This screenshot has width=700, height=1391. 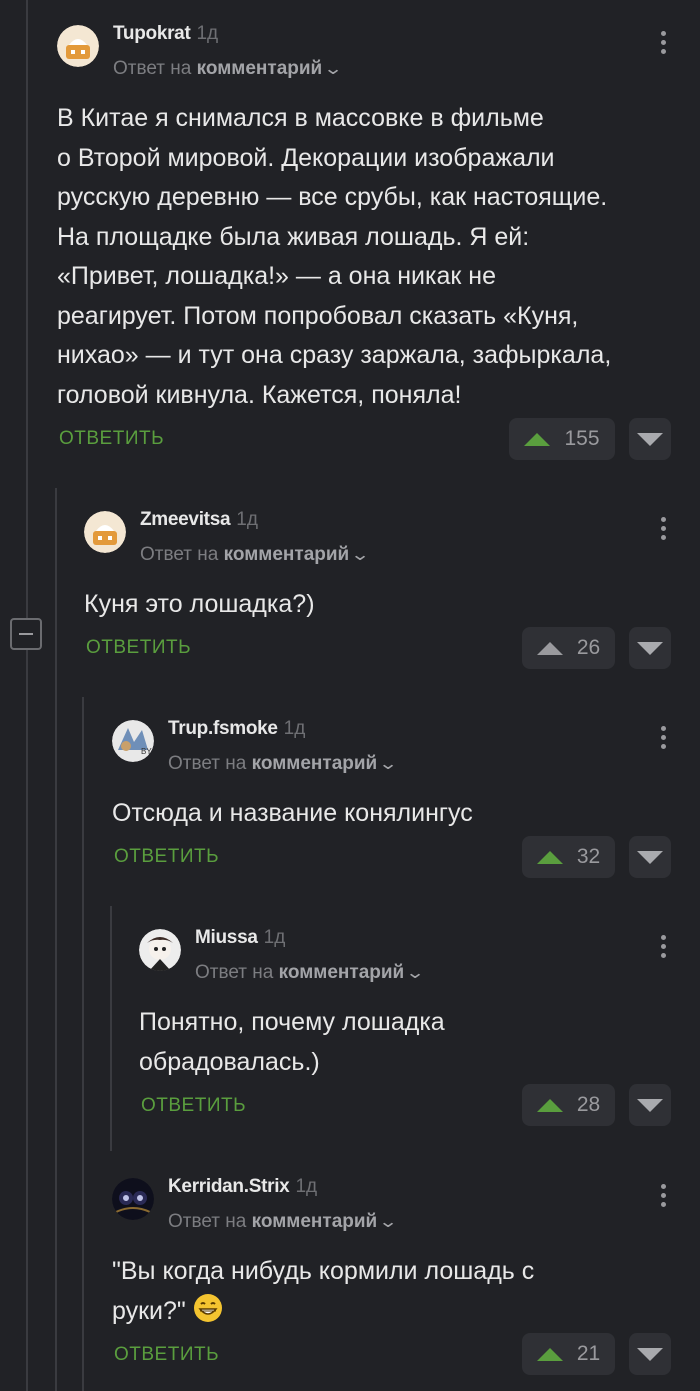 I want to click on comment-text: "Вы когда нибудь кормили лошадь с руки?", so click(x=323, y=1293).